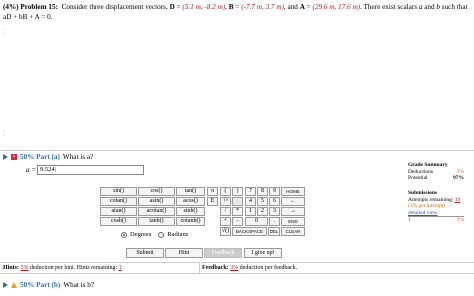 The image size is (474, 296). What do you see at coordinates (249, 231) in the screenshot?
I see `keypad-key: BACKSPACE` at bounding box center [249, 231].